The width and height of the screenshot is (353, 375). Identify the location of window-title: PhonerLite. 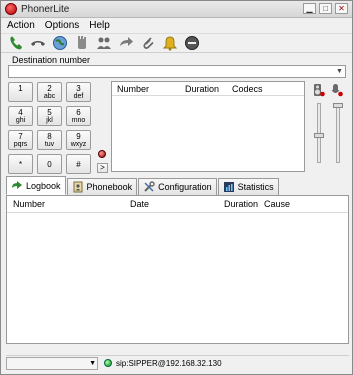
(45, 9).